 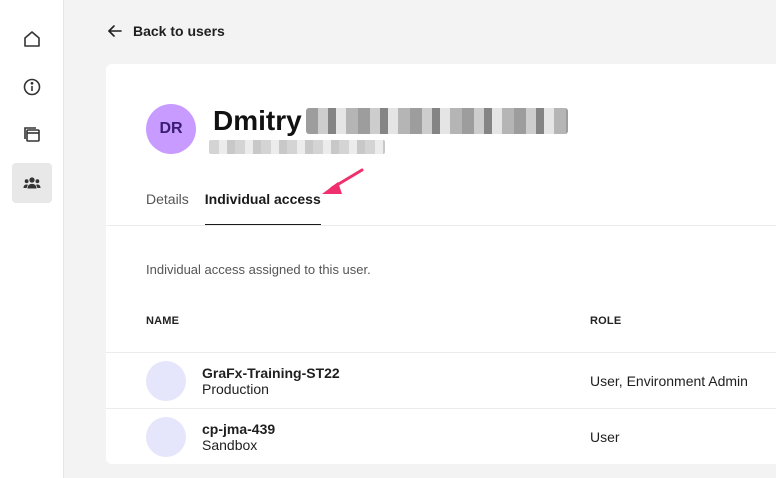 I want to click on sidebar-item-home, so click(x=32, y=39).